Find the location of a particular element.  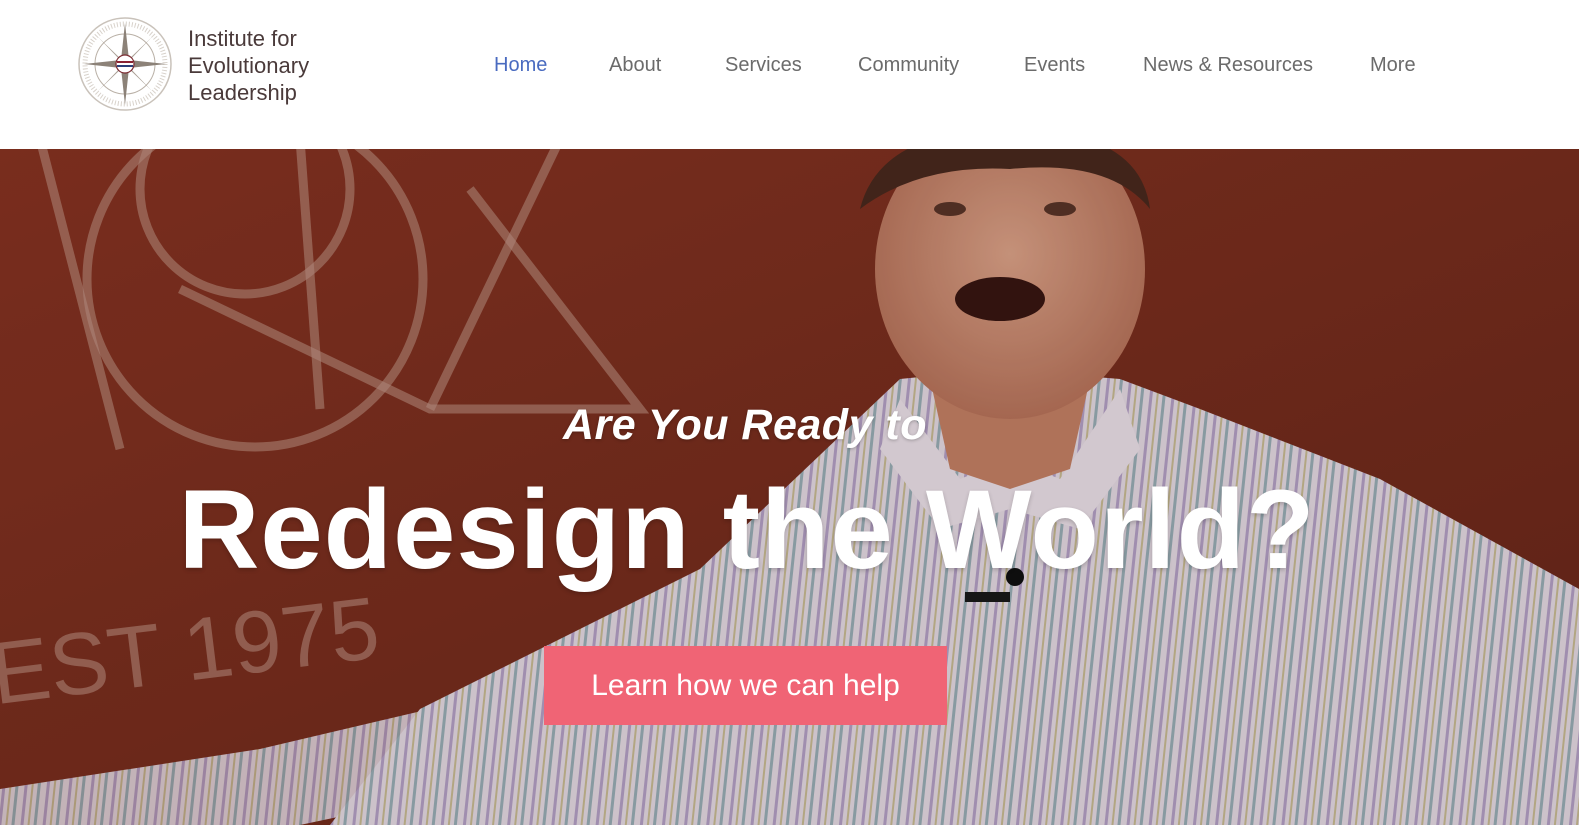

brand-name-line: Evolutionary is located at coordinates (249, 65).